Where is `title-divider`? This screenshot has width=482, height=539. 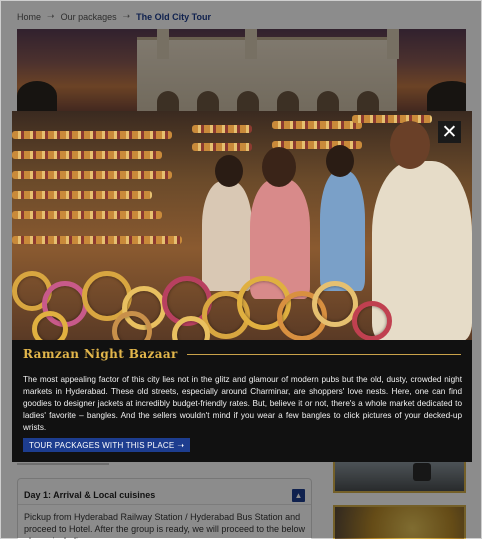
title-divider is located at coordinates (323, 354).